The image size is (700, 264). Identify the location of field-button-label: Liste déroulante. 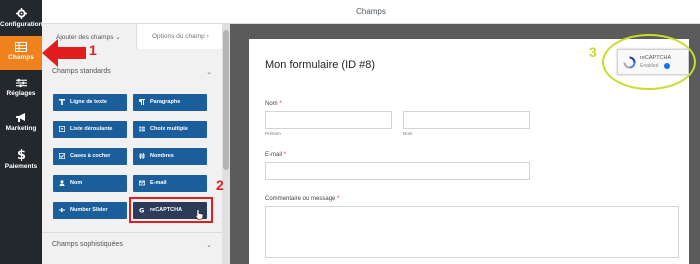
(91, 129).